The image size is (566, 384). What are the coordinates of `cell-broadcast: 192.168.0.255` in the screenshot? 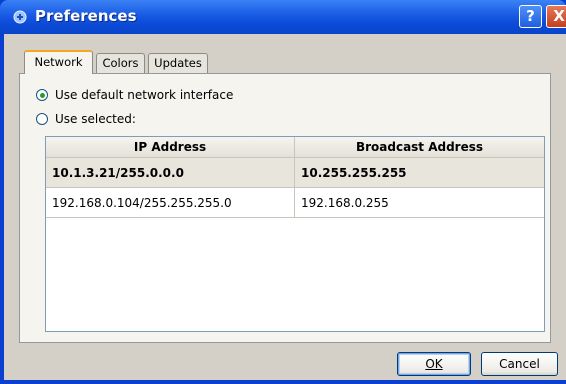 It's located at (345, 202).